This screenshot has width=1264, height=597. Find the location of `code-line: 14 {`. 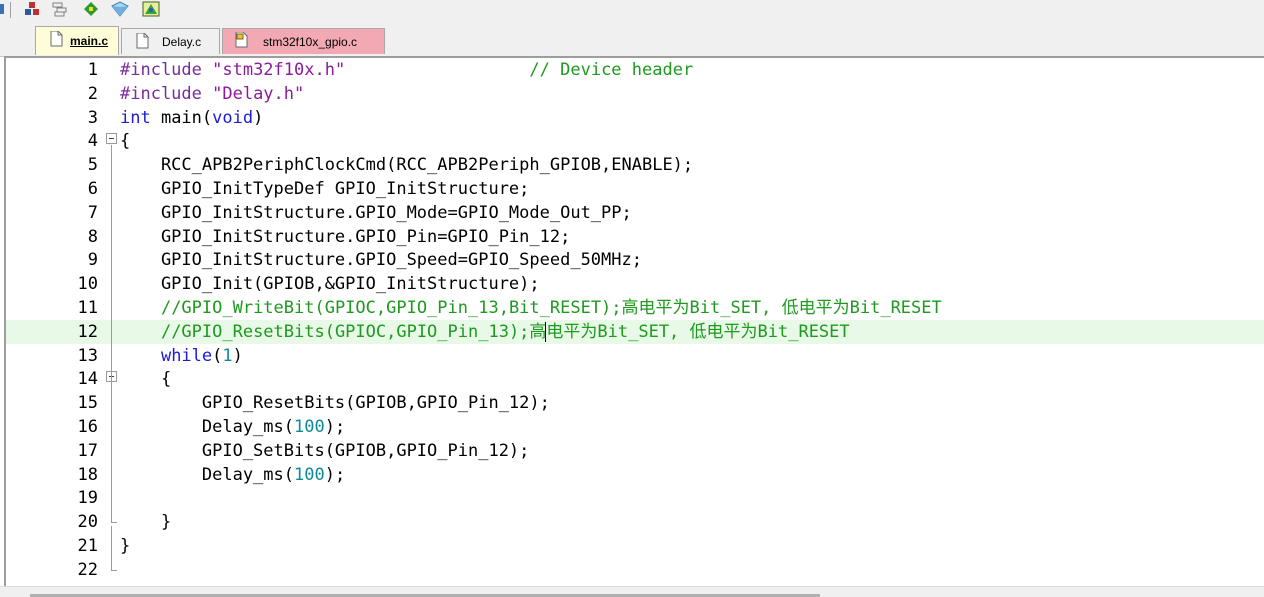

code-line: 14 { is located at coordinates (635, 379).